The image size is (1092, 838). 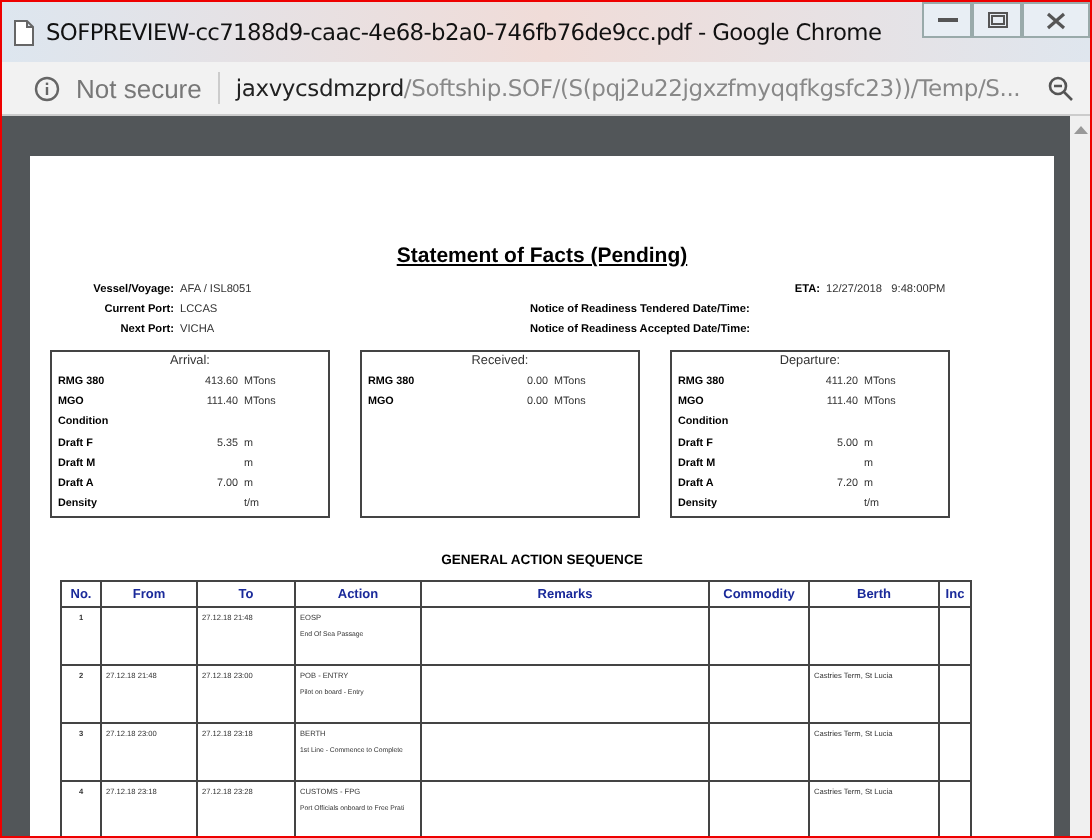 I want to click on document-title: Statement of Facts (Pending), so click(x=542, y=256).